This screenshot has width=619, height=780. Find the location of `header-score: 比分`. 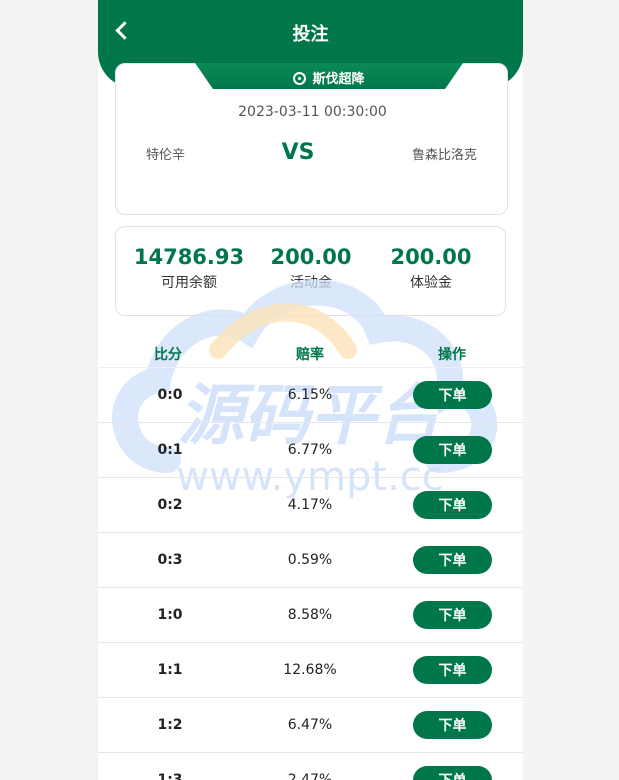

header-score: 比分 is located at coordinates (168, 355).